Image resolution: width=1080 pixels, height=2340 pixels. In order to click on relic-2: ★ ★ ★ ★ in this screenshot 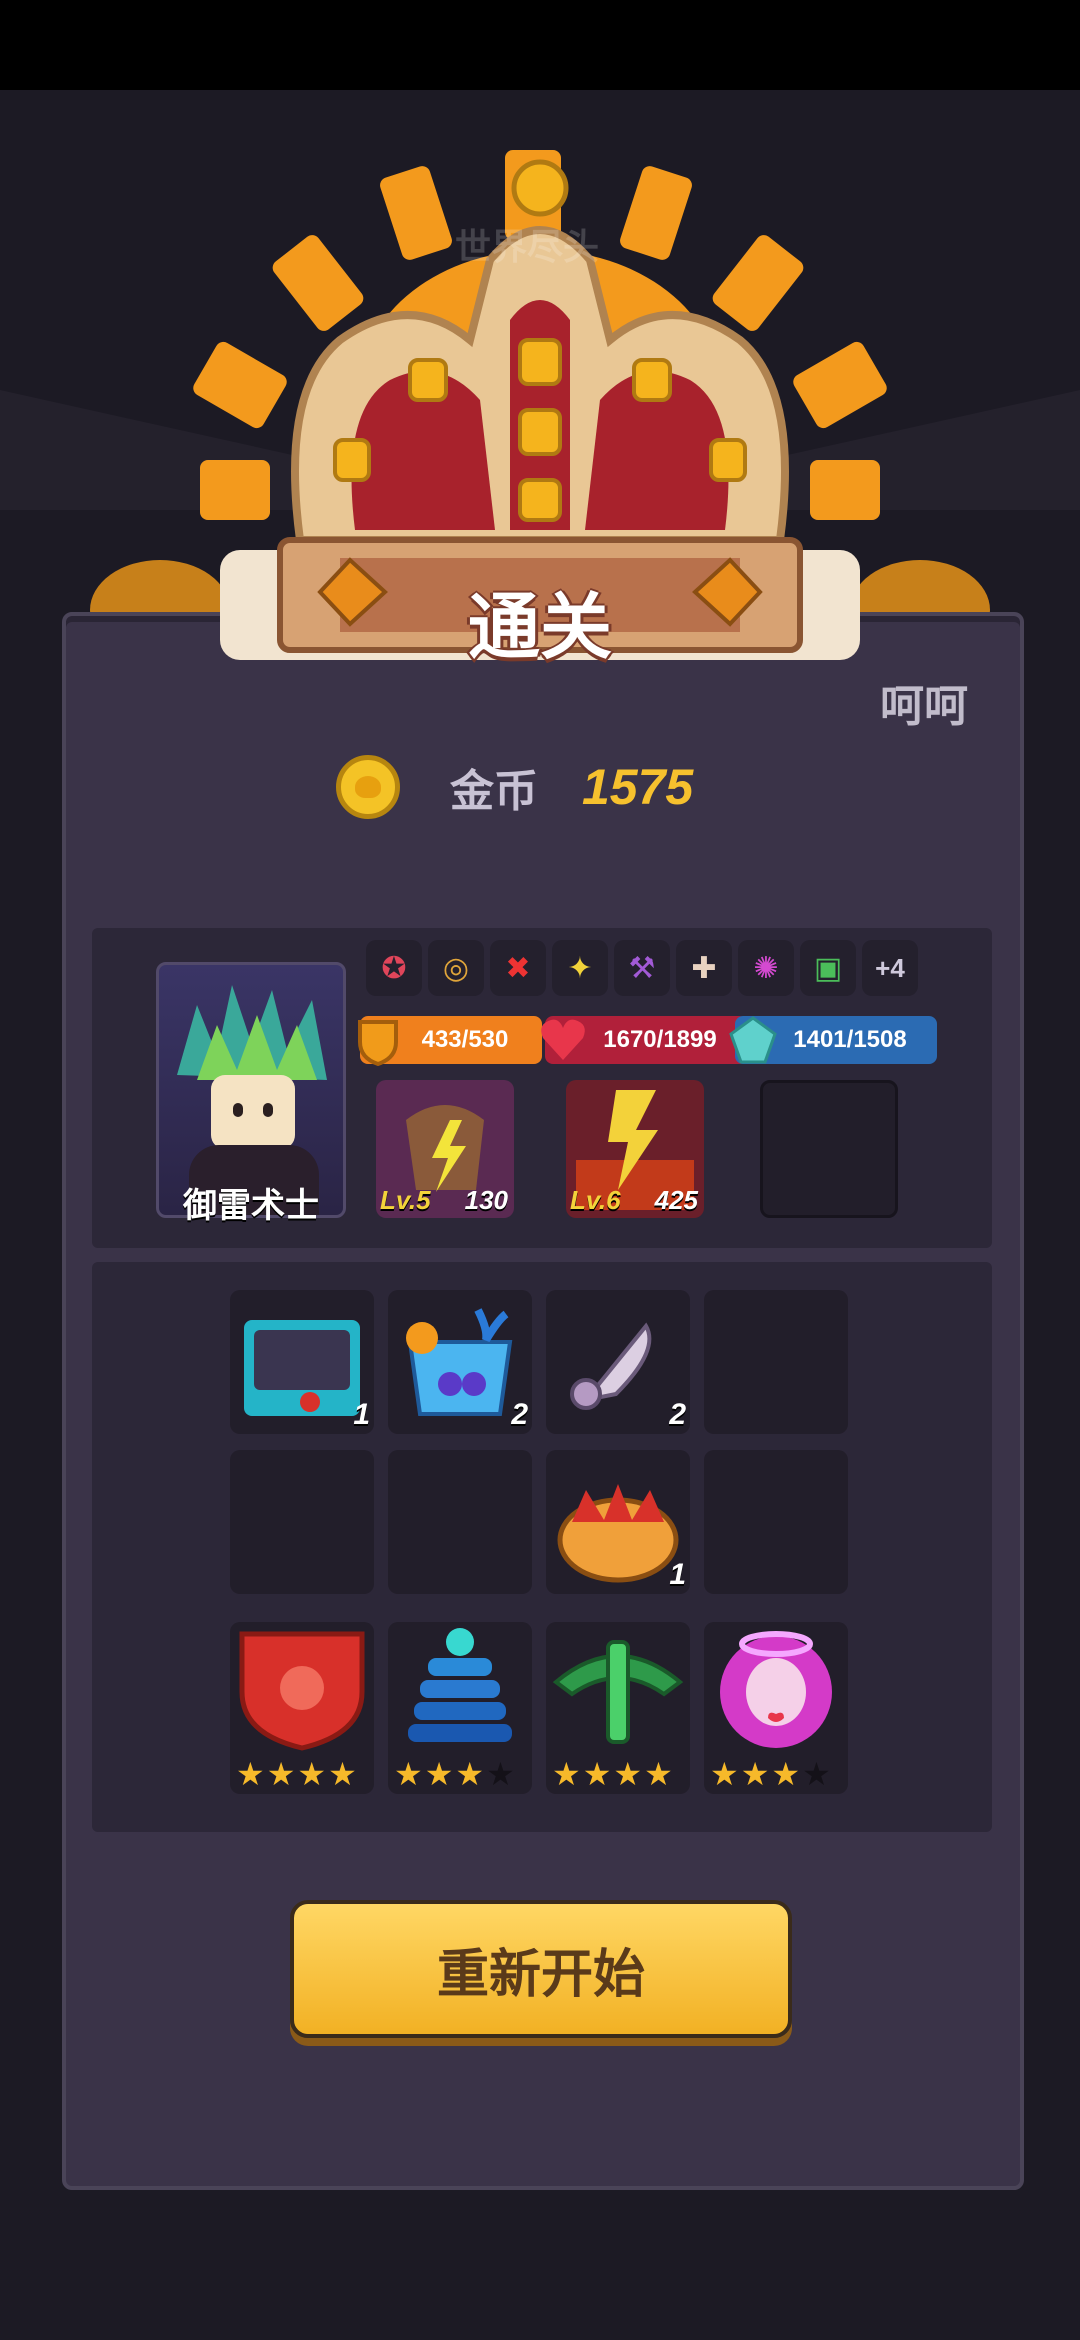, I will do `click(460, 1708)`.